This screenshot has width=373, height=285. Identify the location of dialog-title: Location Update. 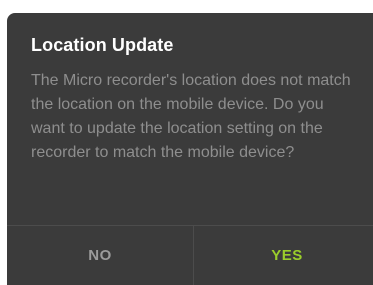
(102, 45).